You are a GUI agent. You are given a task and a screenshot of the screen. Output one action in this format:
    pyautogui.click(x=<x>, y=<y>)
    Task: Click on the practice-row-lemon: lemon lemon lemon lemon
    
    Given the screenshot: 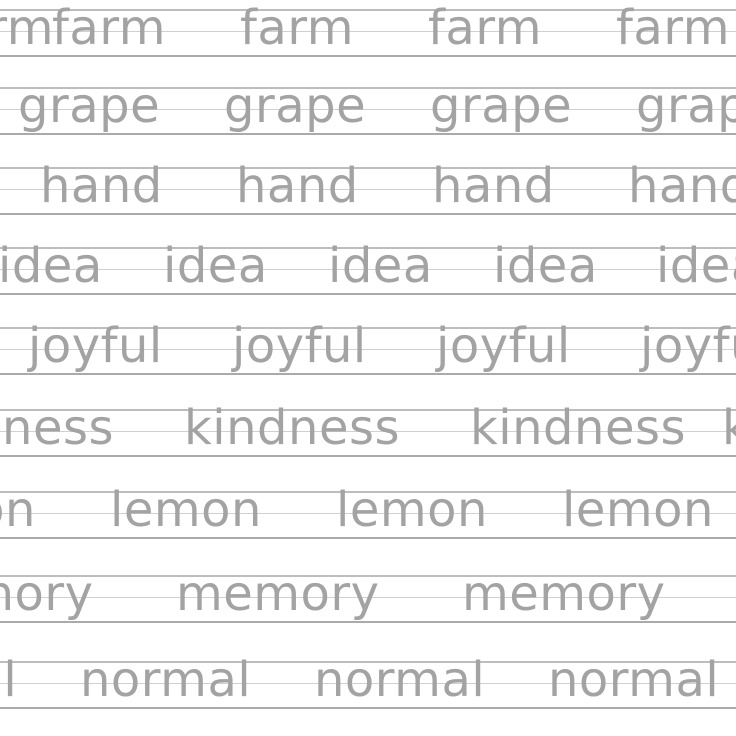 What is the action you would take?
    pyautogui.click(x=368, y=522)
    